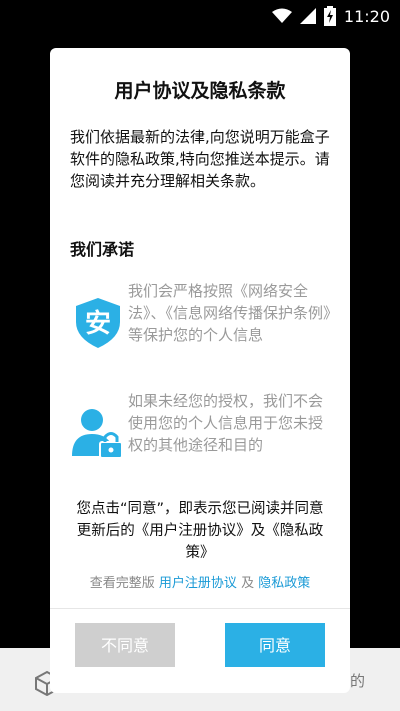 The image size is (400, 711). Describe the element at coordinates (281, 15) in the screenshot. I see `wifi-icon` at that location.